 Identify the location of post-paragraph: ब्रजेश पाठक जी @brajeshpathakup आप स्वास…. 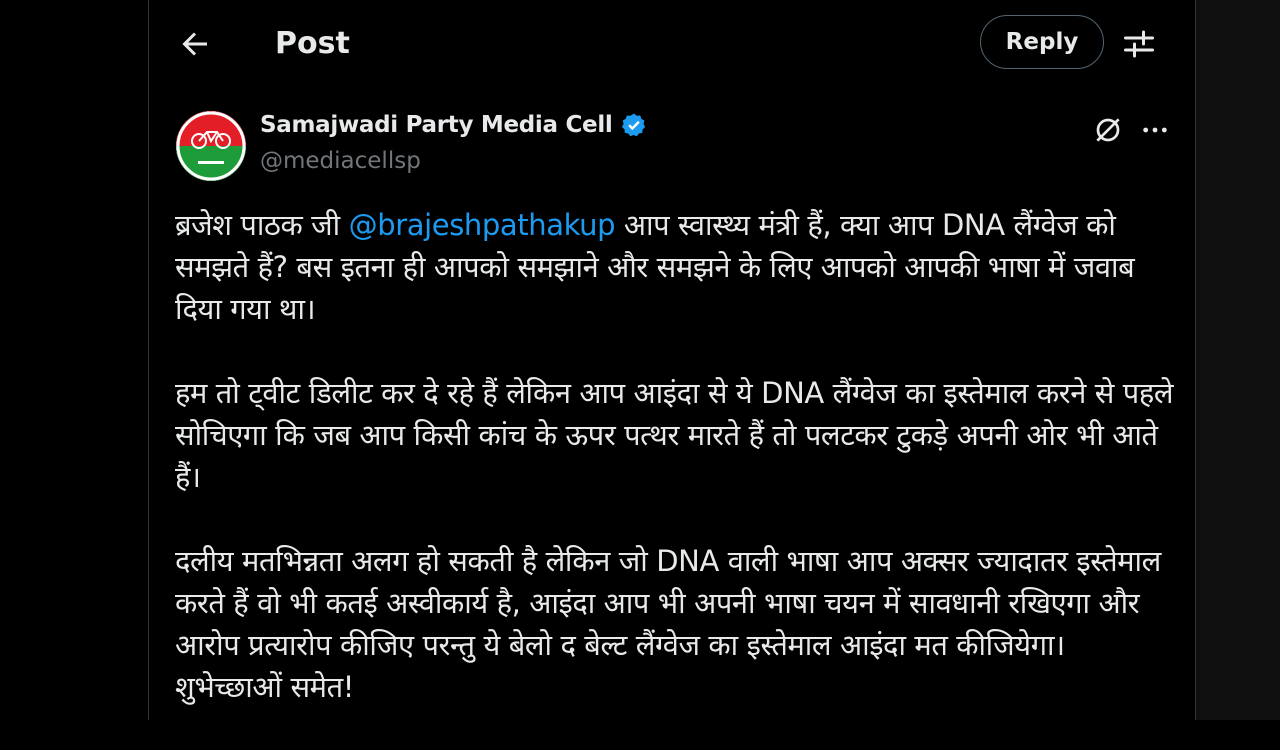
(675, 267).